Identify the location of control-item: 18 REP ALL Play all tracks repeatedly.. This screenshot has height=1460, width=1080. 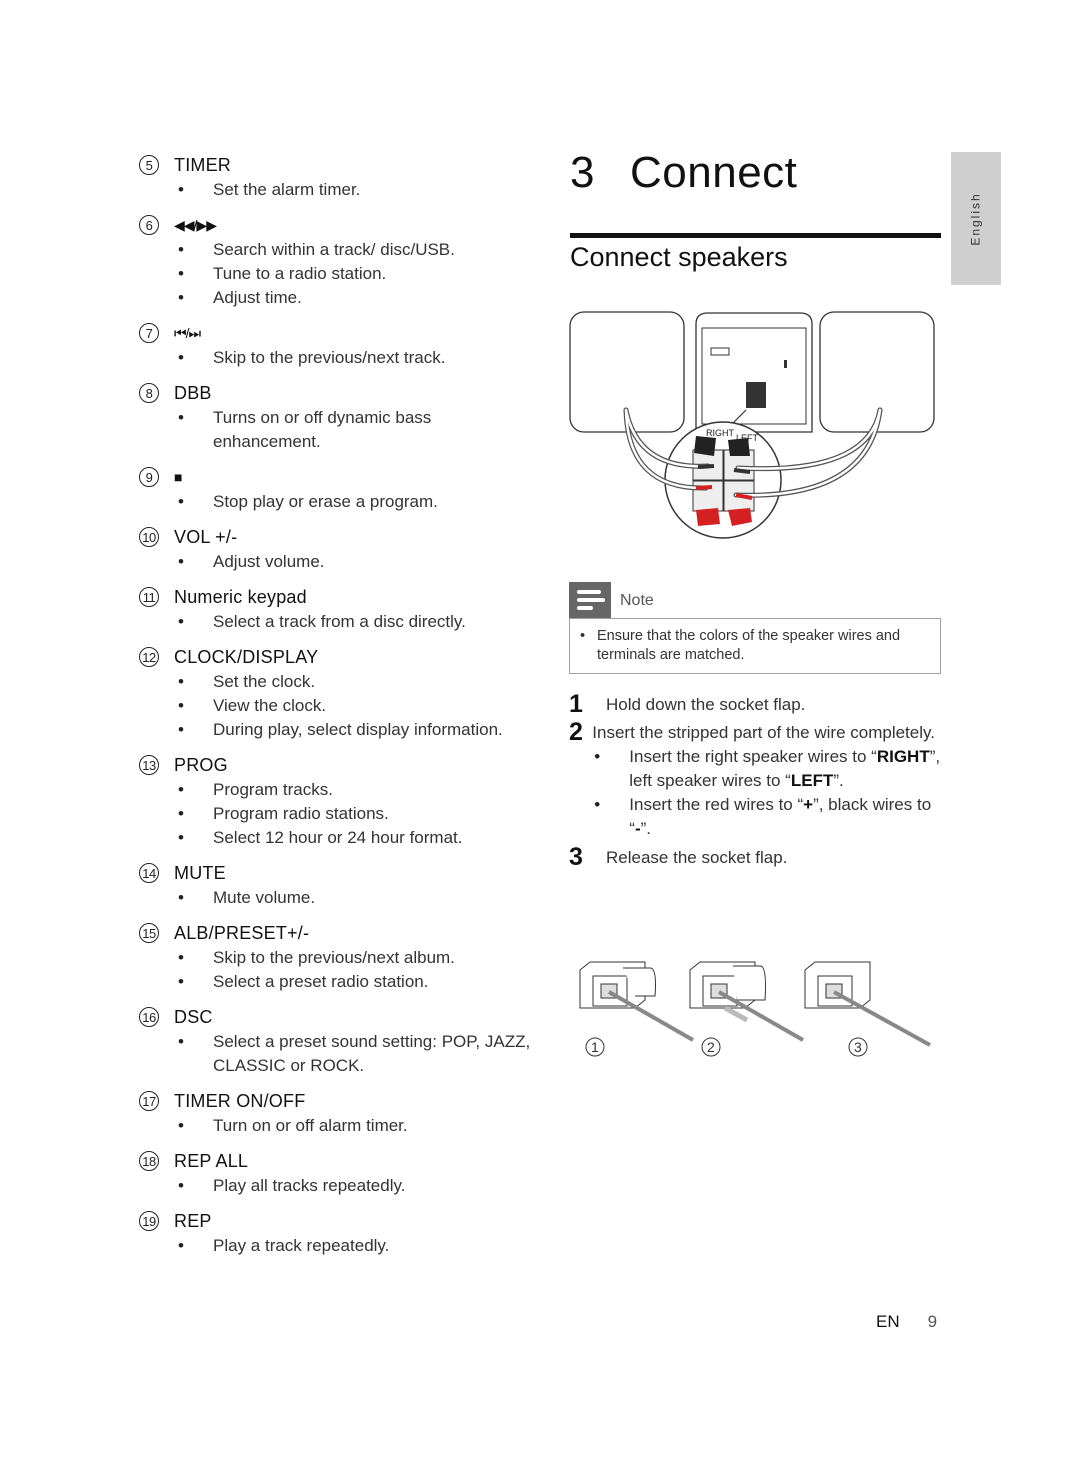
(339, 1178).